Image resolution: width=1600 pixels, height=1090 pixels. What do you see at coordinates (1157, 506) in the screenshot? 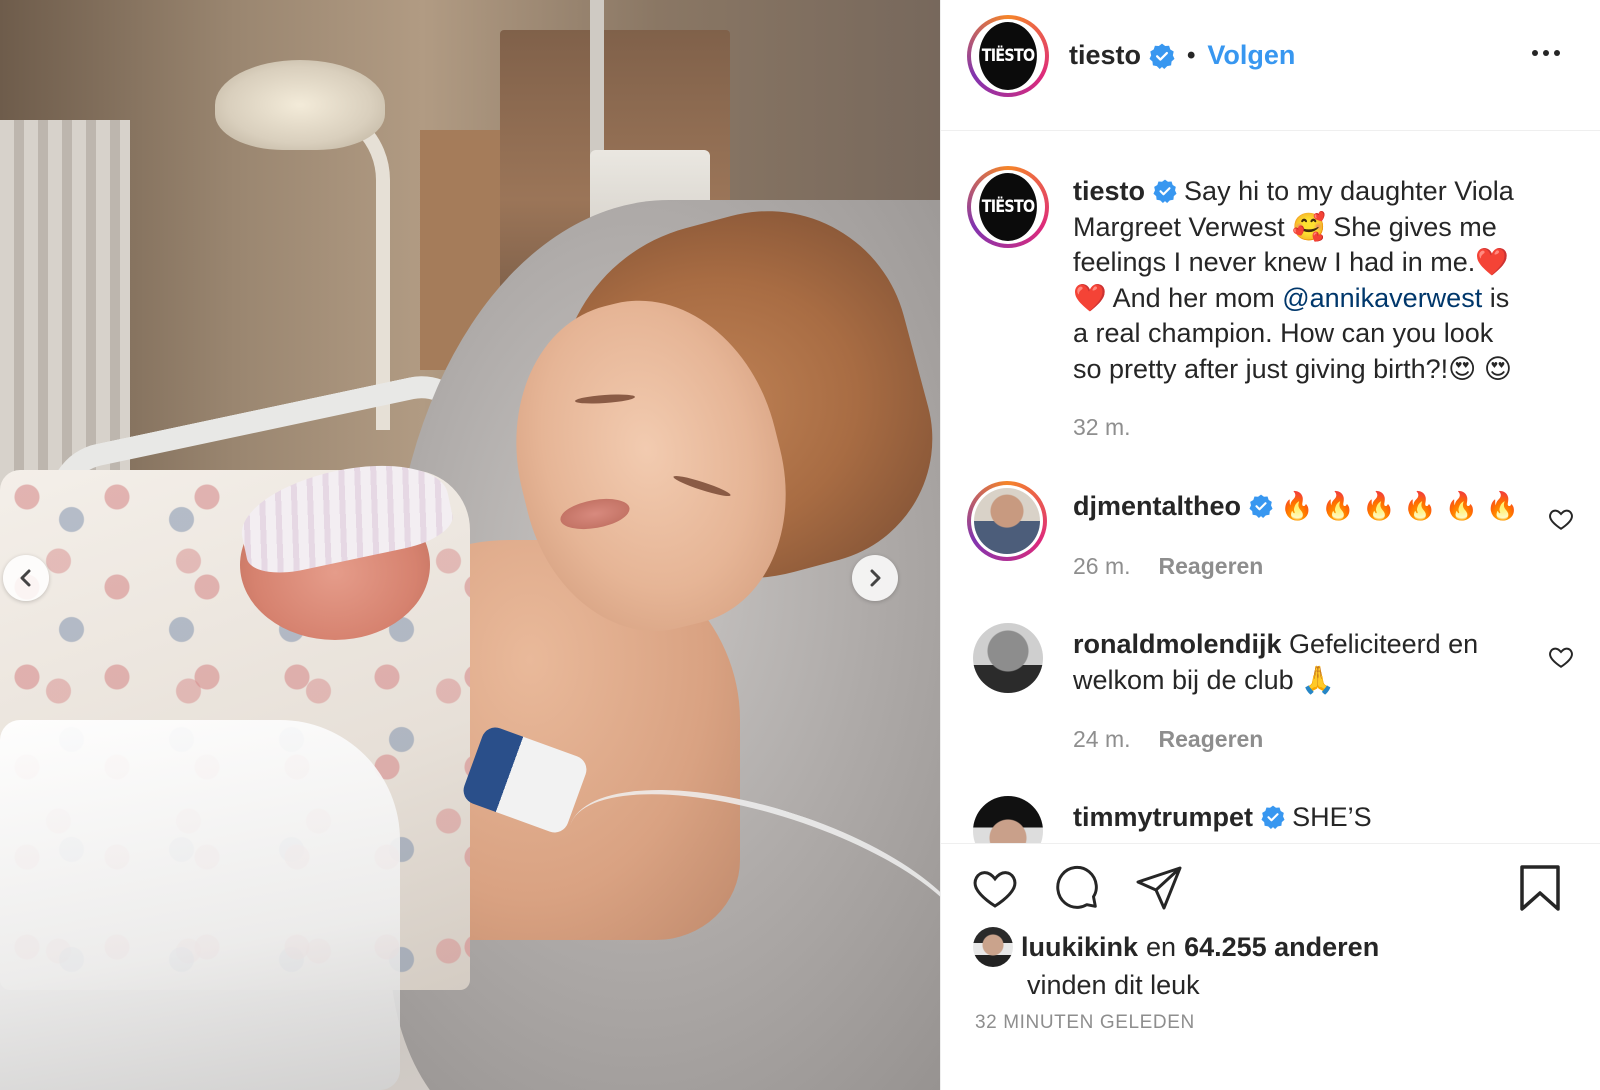
I see `comment-username: djmentaltheo` at bounding box center [1157, 506].